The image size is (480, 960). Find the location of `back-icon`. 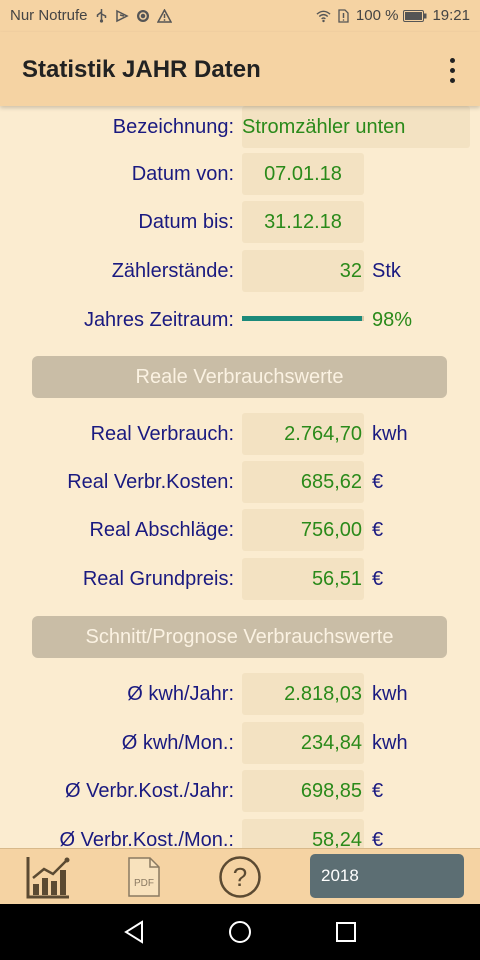

back-icon is located at coordinates (134, 932).